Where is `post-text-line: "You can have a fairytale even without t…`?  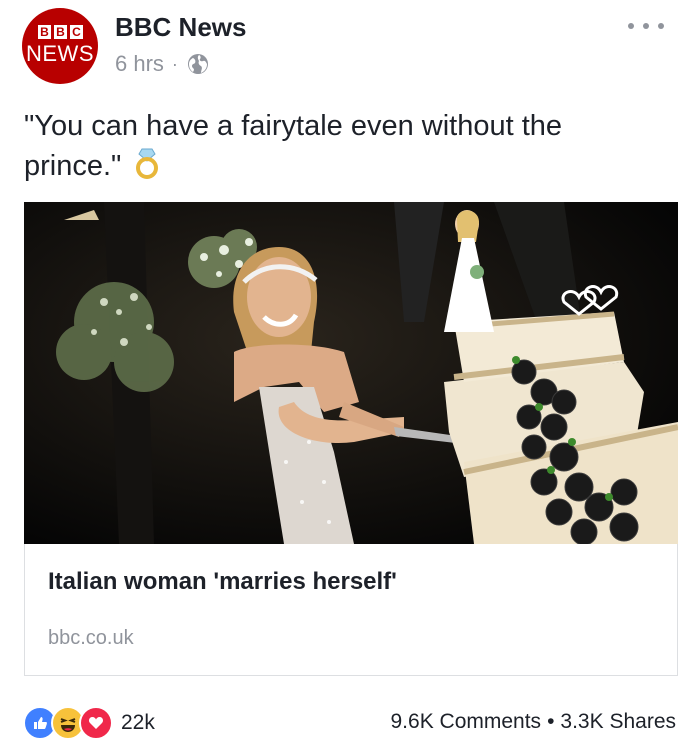
post-text-line: "You can have a fairytale even without t… is located at coordinates (293, 126).